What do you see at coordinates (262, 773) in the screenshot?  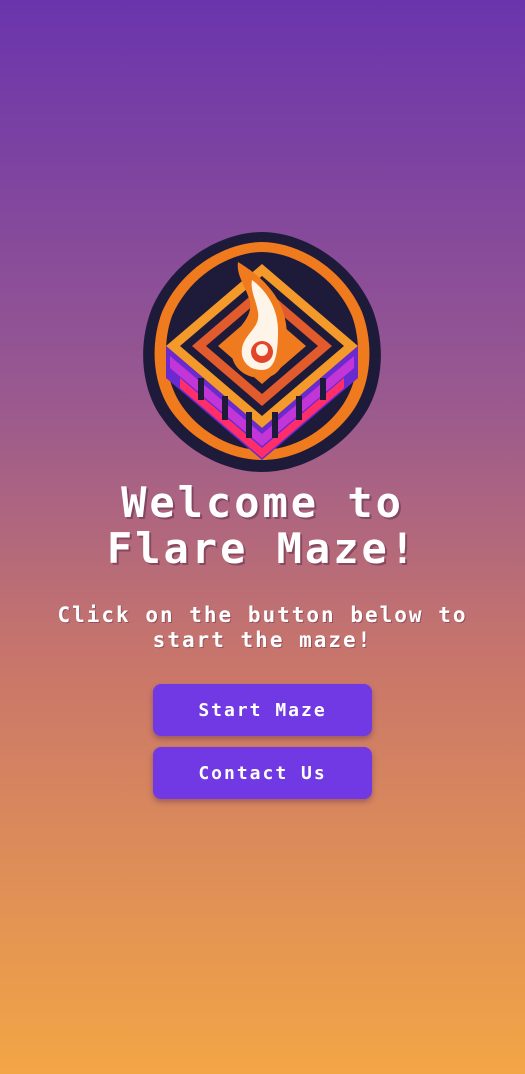 I see `contact-us-button: Contact Us` at bounding box center [262, 773].